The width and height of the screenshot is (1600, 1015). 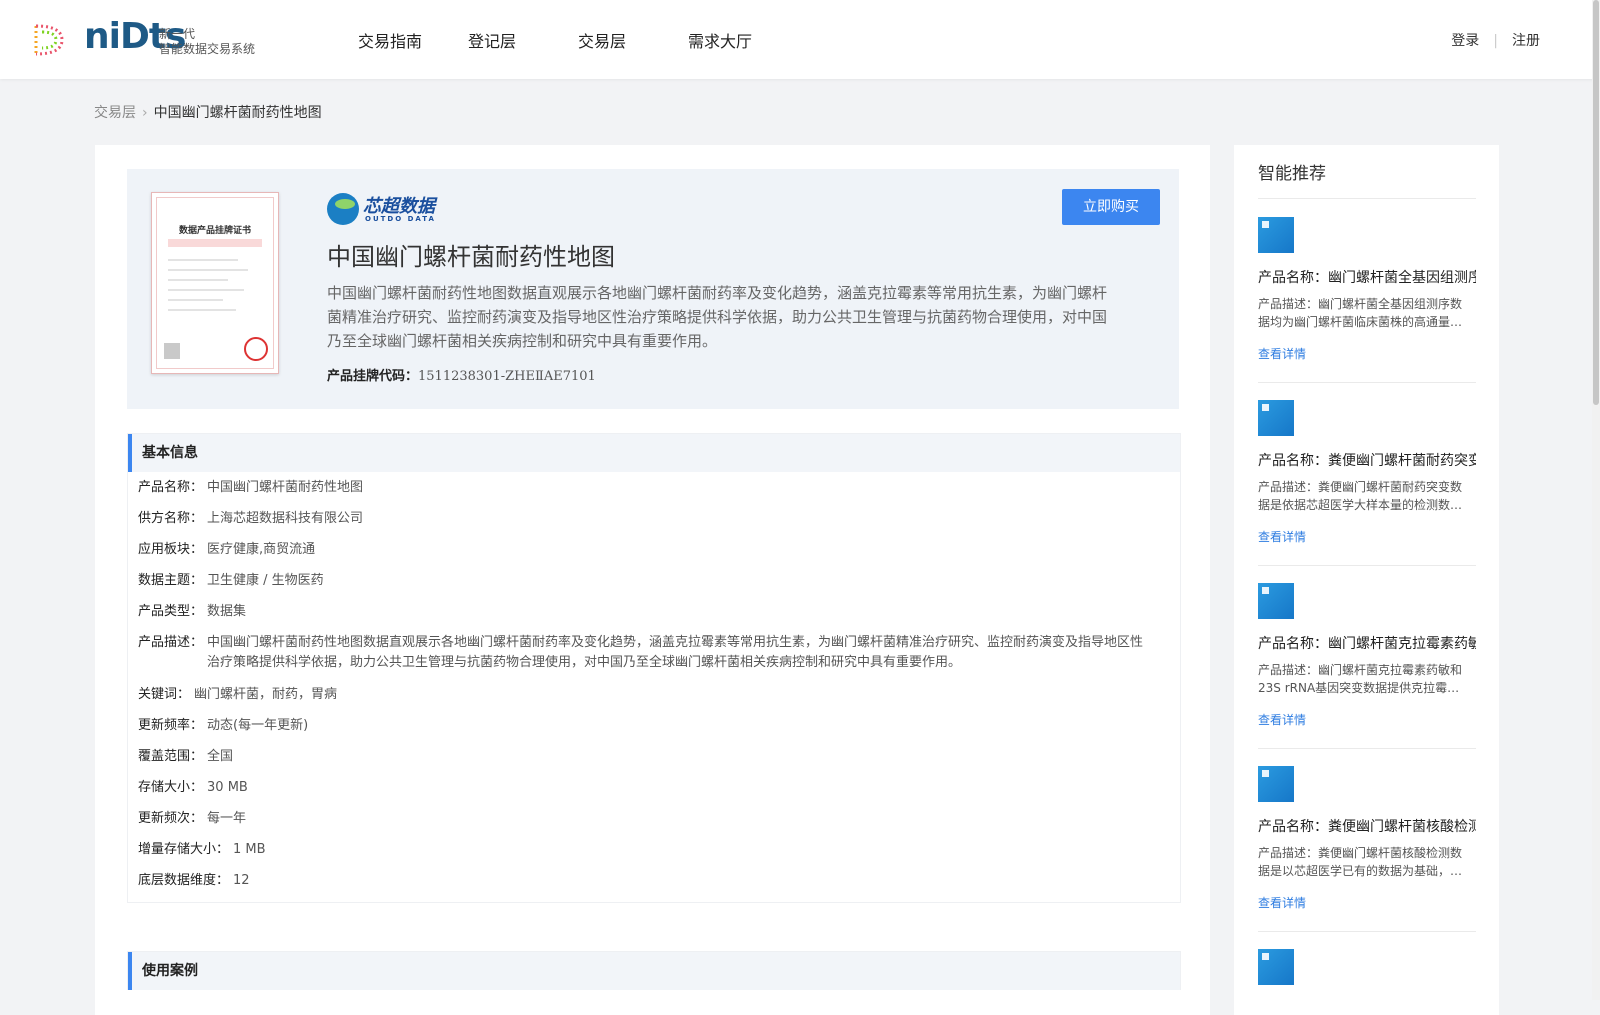 I want to click on login-link: 登录, so click(x=1465, y=41).